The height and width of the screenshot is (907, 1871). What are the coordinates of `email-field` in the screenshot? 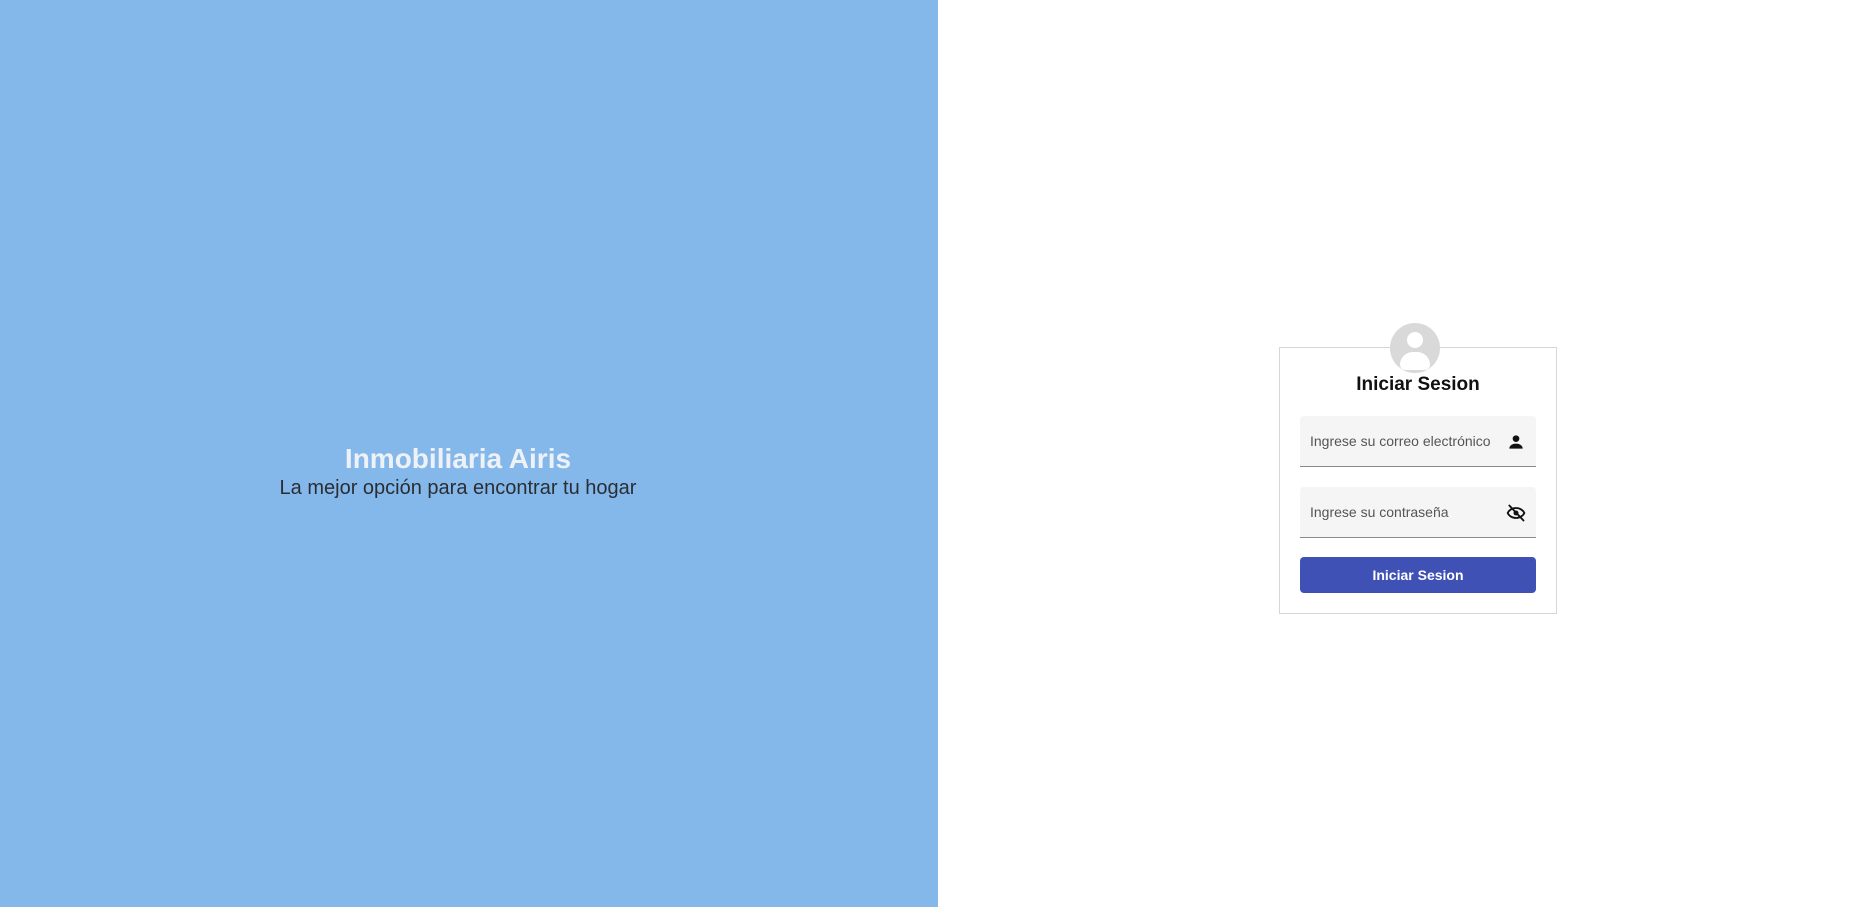 It's located at (1418, 441).